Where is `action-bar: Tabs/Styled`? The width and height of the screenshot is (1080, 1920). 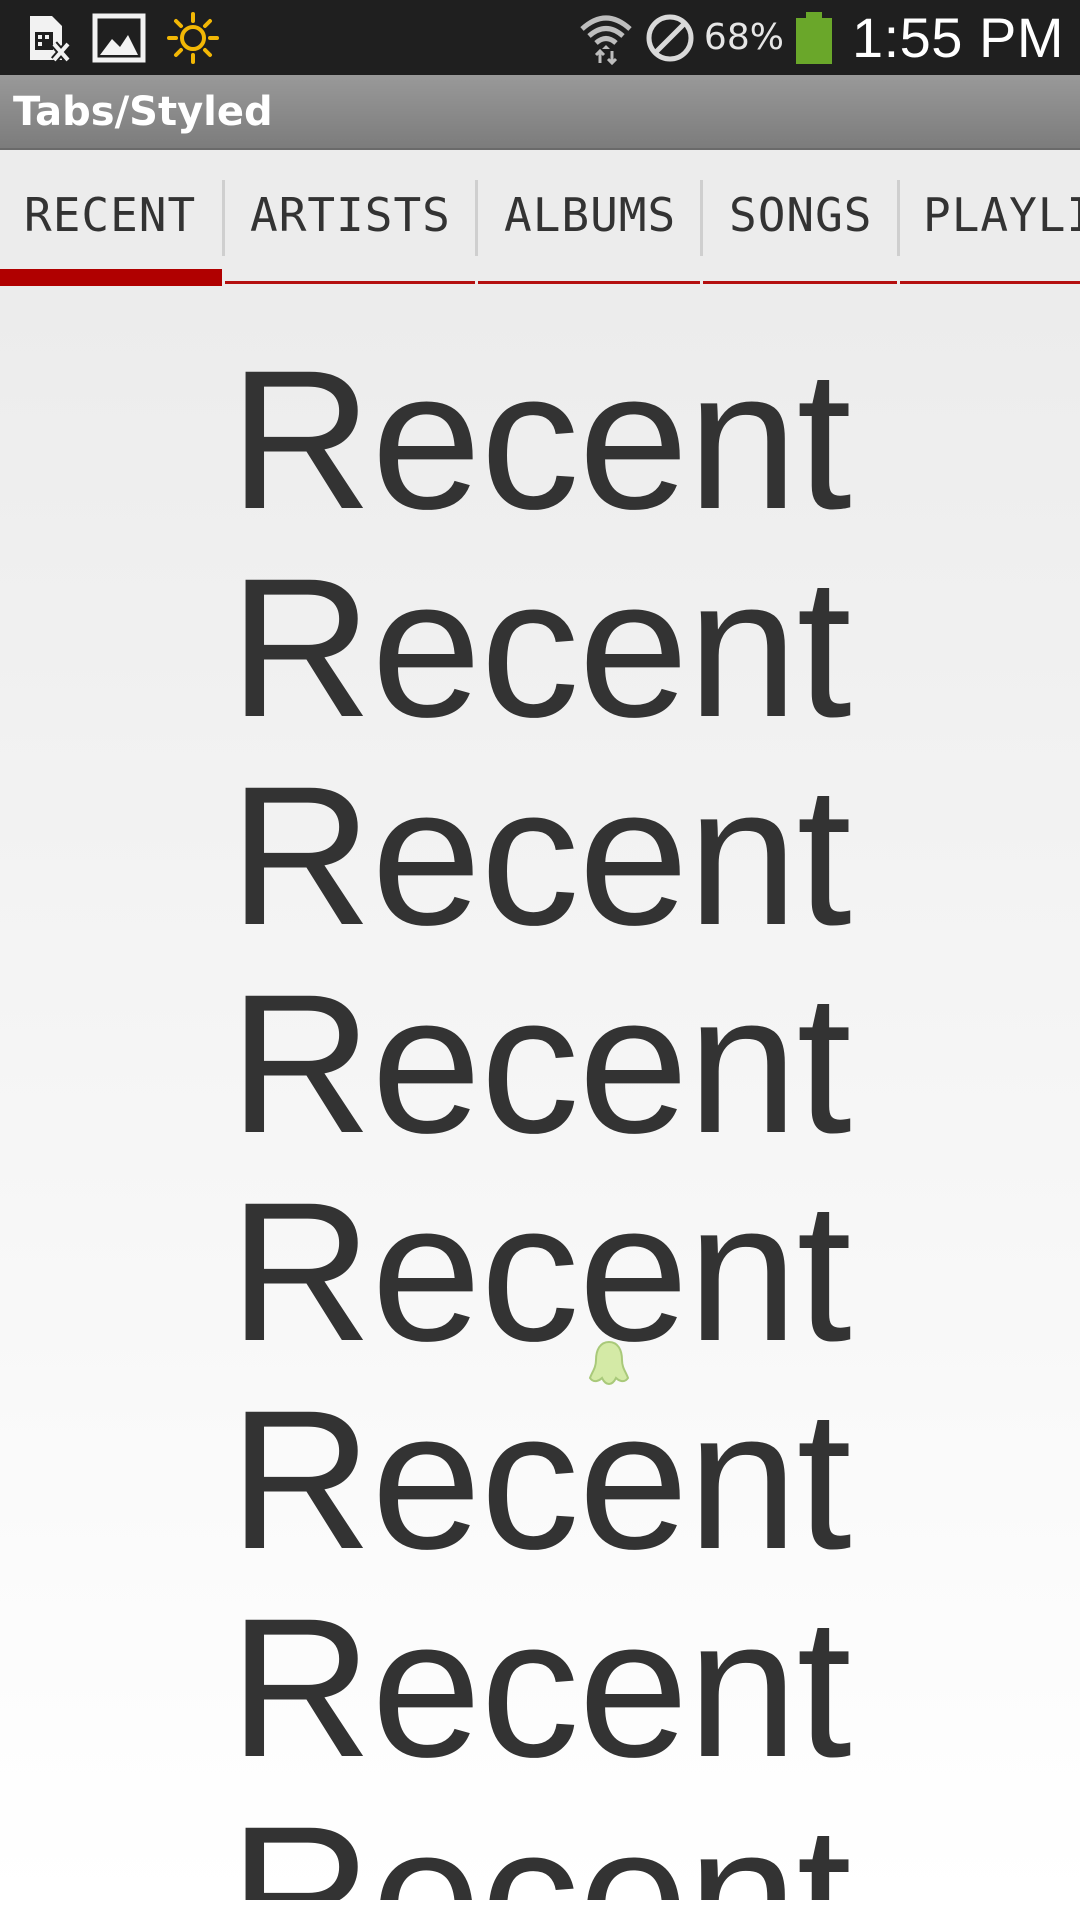 action-bar: Tabs/Styled is located at coordinates (540, 112).